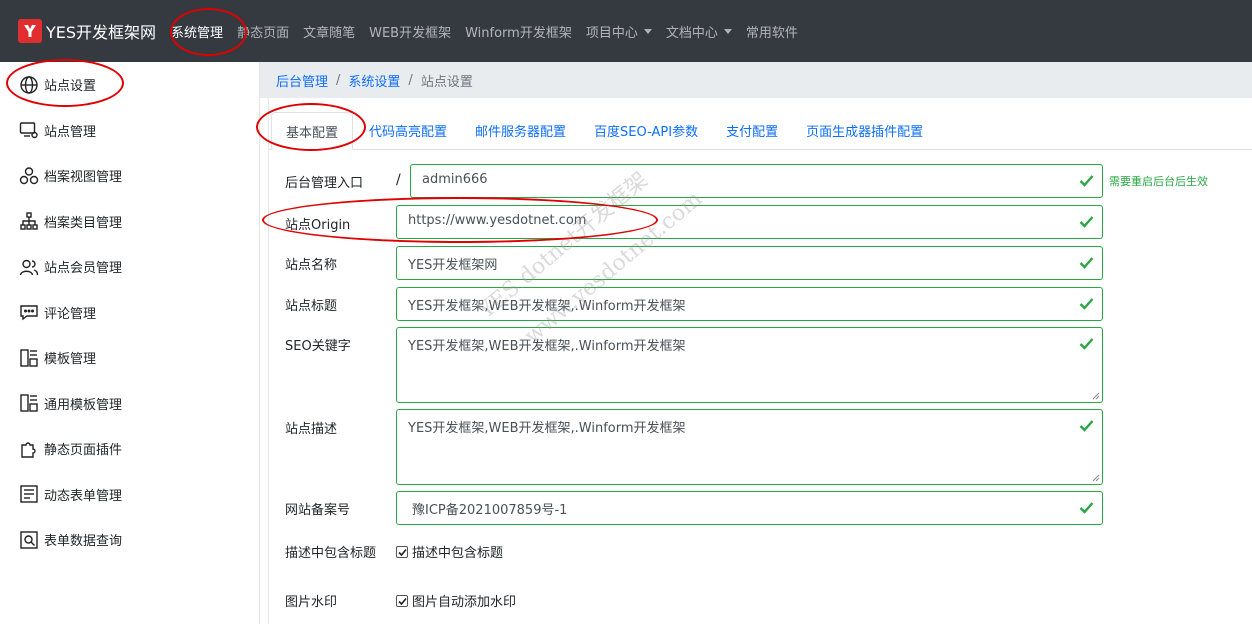  I want to click on tab-payment: 支付配置, so click(752, 130).